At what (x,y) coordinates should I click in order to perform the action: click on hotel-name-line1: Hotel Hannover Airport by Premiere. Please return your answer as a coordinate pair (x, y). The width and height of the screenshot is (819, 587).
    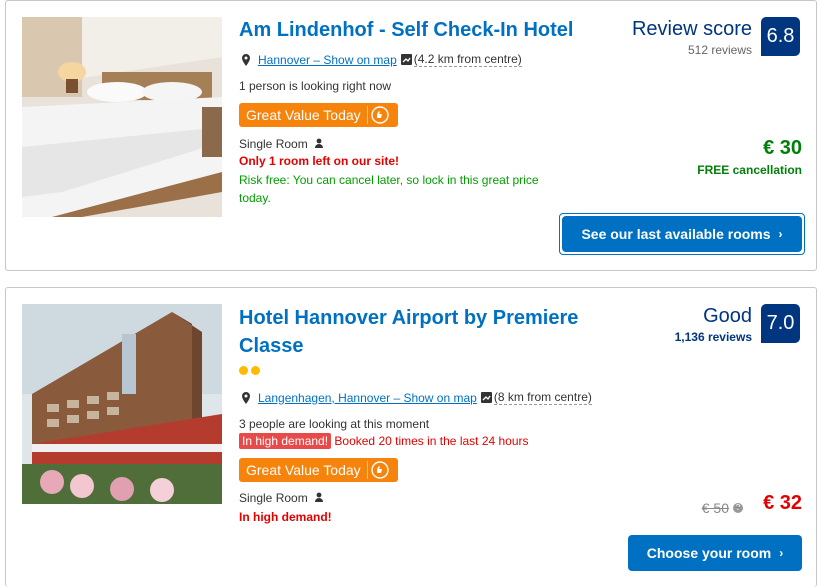
    Looking at the image, I should click on (408, 318).